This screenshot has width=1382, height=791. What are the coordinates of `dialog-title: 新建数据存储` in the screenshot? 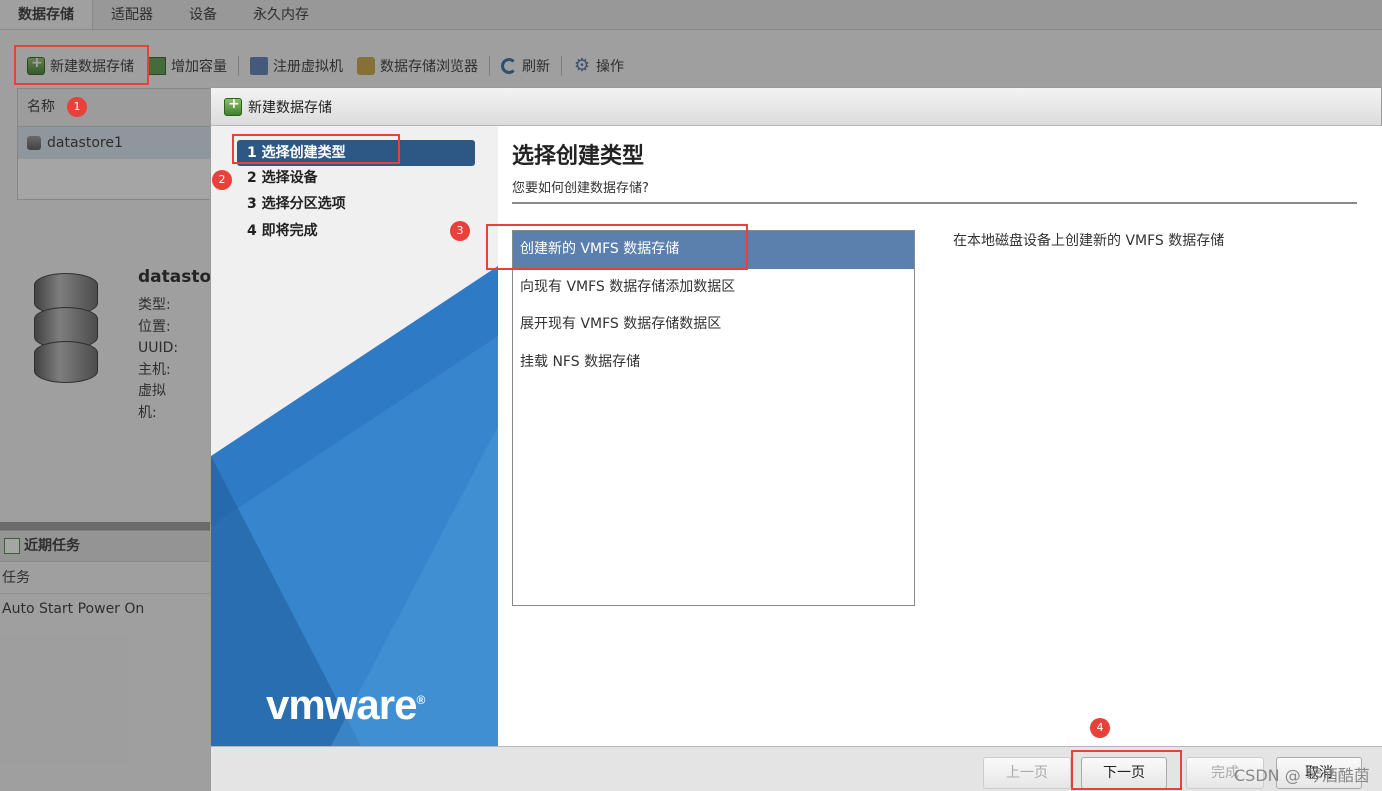 It's located at (290, 107).